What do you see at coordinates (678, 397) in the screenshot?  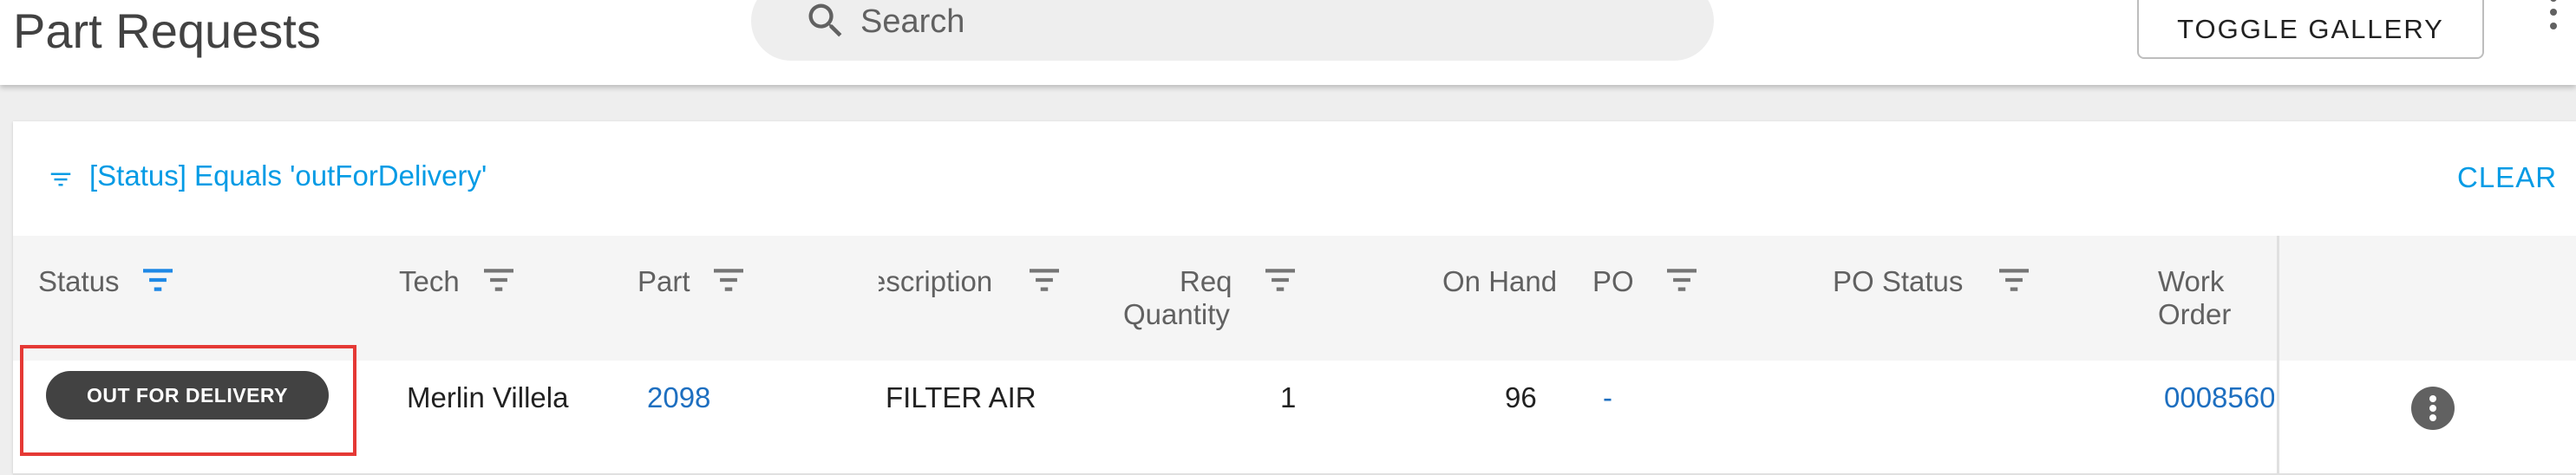 I see `cell-part-link: 2098` at bounding box center [678, 397].